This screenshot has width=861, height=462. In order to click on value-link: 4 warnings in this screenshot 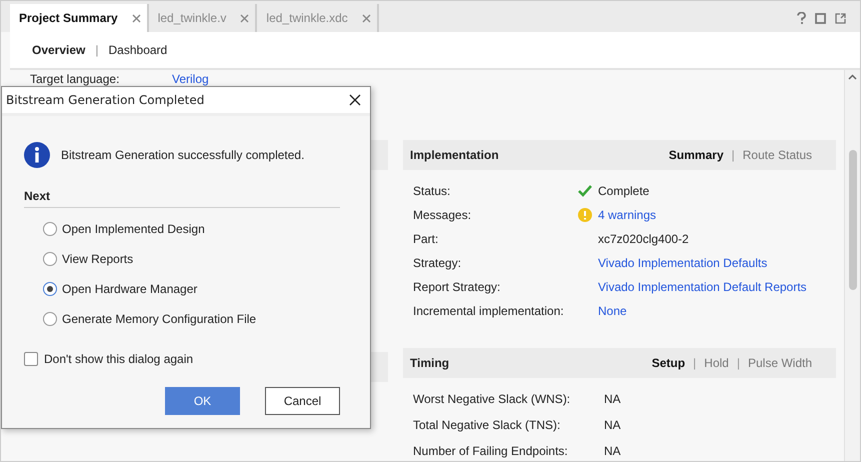, I will do `click(627, 215)`.